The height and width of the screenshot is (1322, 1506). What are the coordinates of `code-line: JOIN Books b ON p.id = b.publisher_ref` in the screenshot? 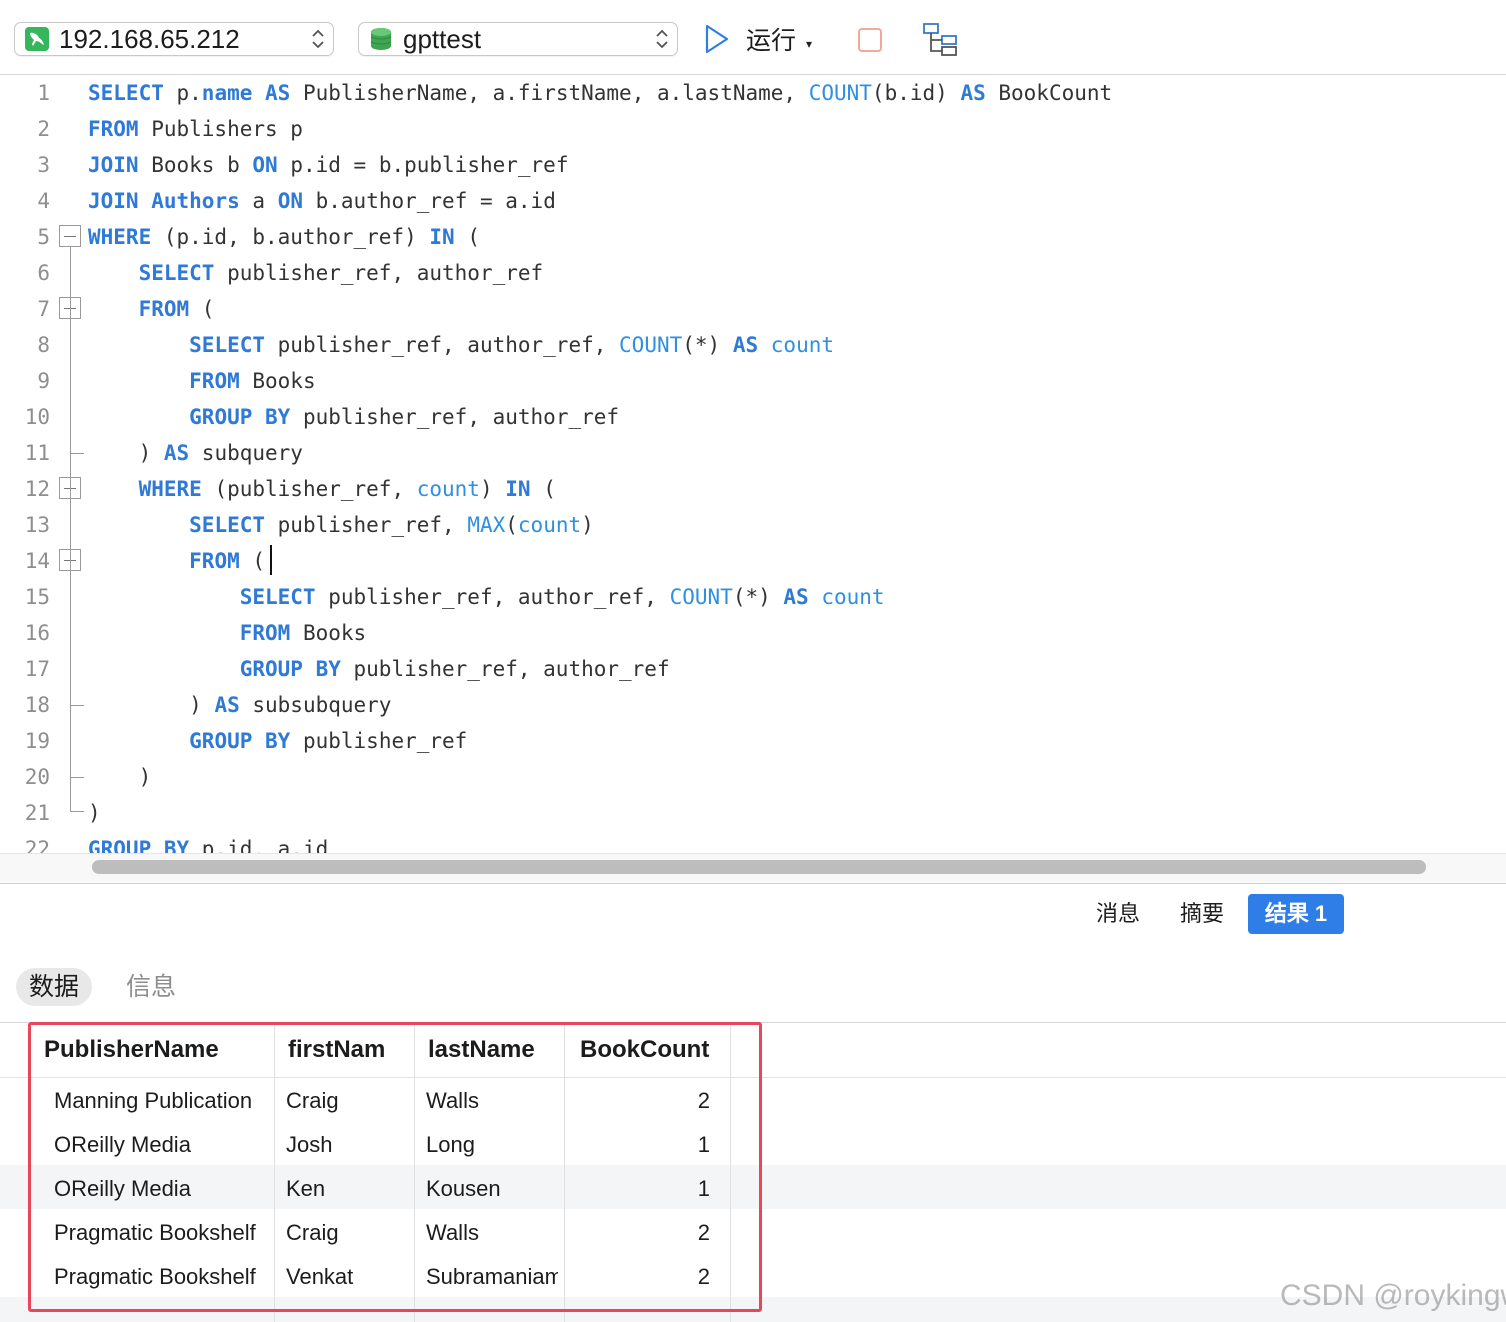 It's located at (328, 165).